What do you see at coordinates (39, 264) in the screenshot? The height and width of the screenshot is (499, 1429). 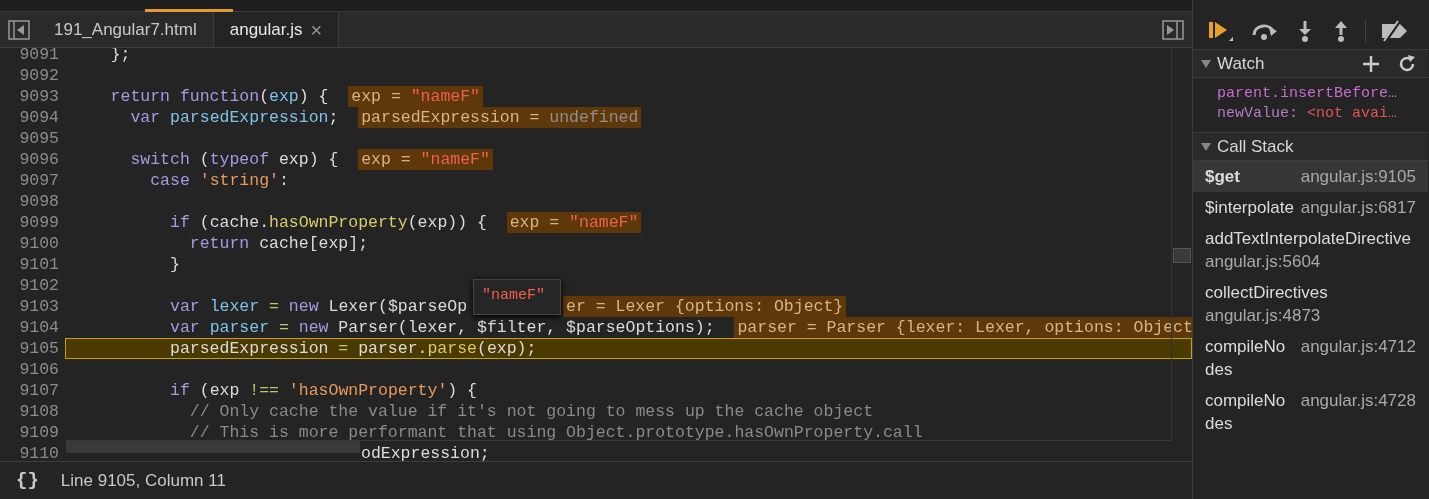 I see `line-number: 9101` at bounding box center [39, 264].